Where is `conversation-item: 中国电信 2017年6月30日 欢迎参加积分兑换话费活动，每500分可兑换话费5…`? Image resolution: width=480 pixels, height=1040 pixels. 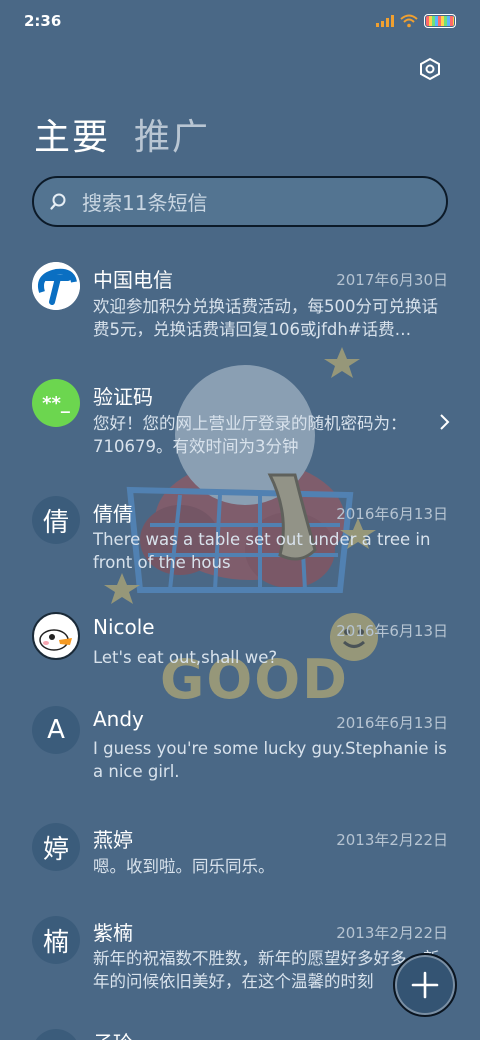 conversation-item: 中国电信 2017年6月30日 欢迎参加积分兑换话费活动，每500分可兑换话费5… is located at coordinates (240, 315).